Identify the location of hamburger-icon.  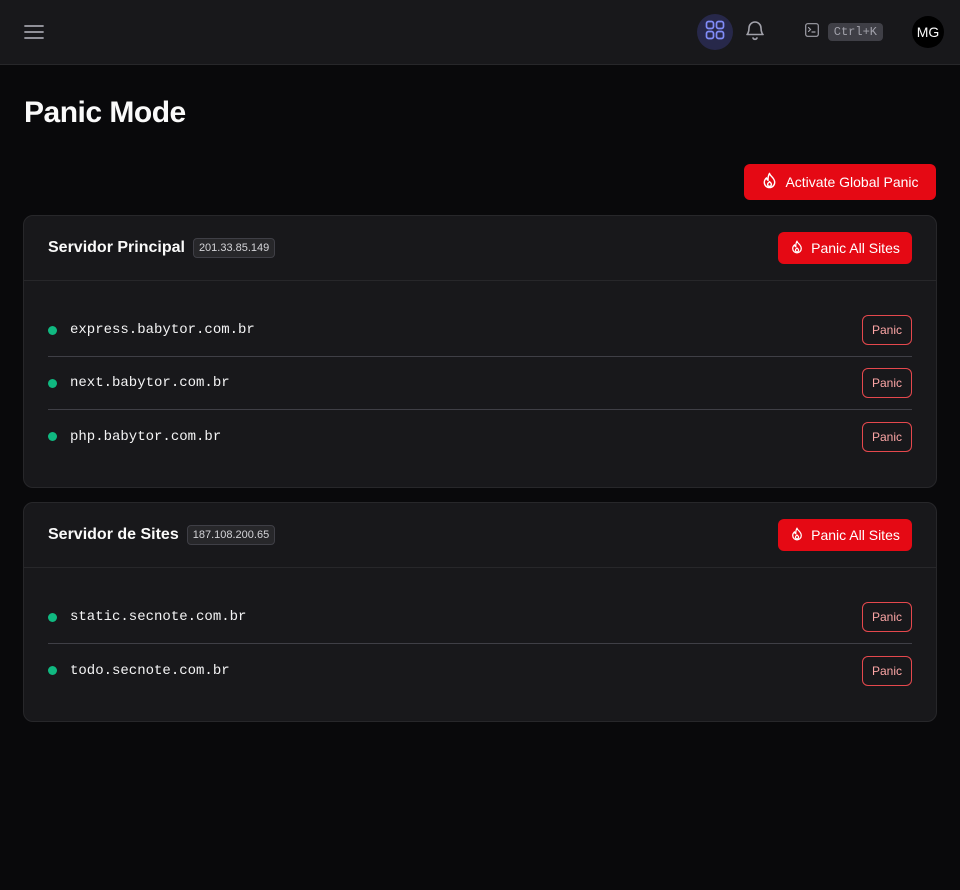
(34, 32).